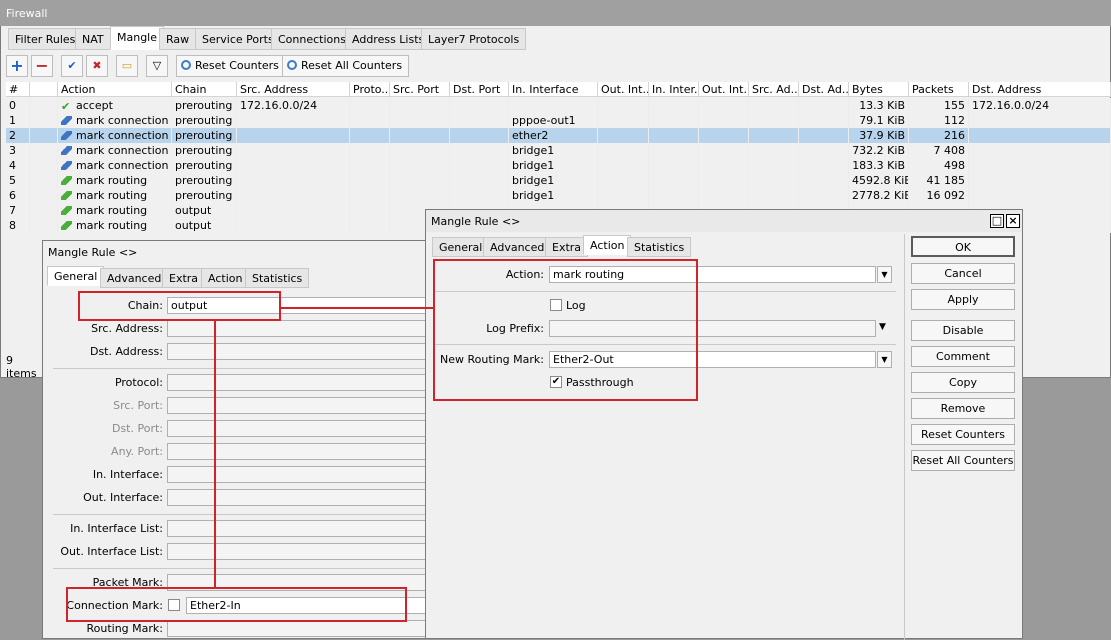  I want to click on comment-icon: ▭, so click(127, 66).